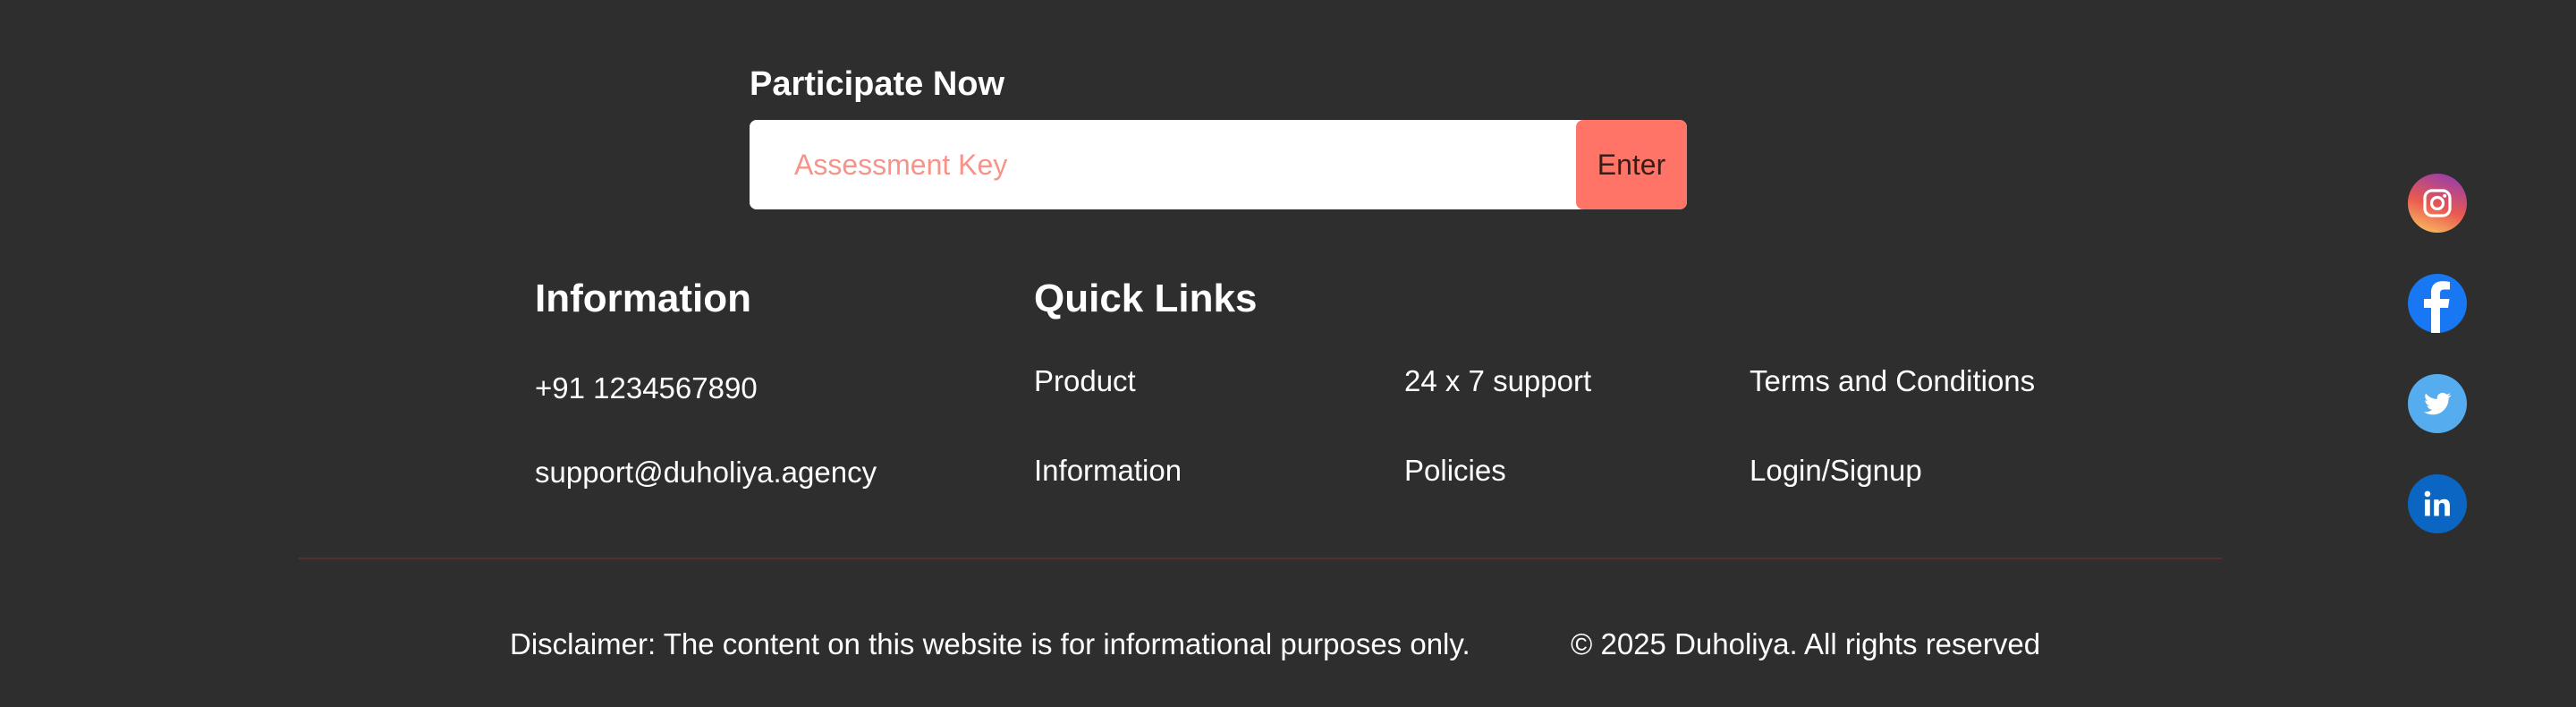 The image size is (2576, 707). Describe the element at coordinates (1085, 381) in the screenshot. I see `quick-link-product: Product` at that location.